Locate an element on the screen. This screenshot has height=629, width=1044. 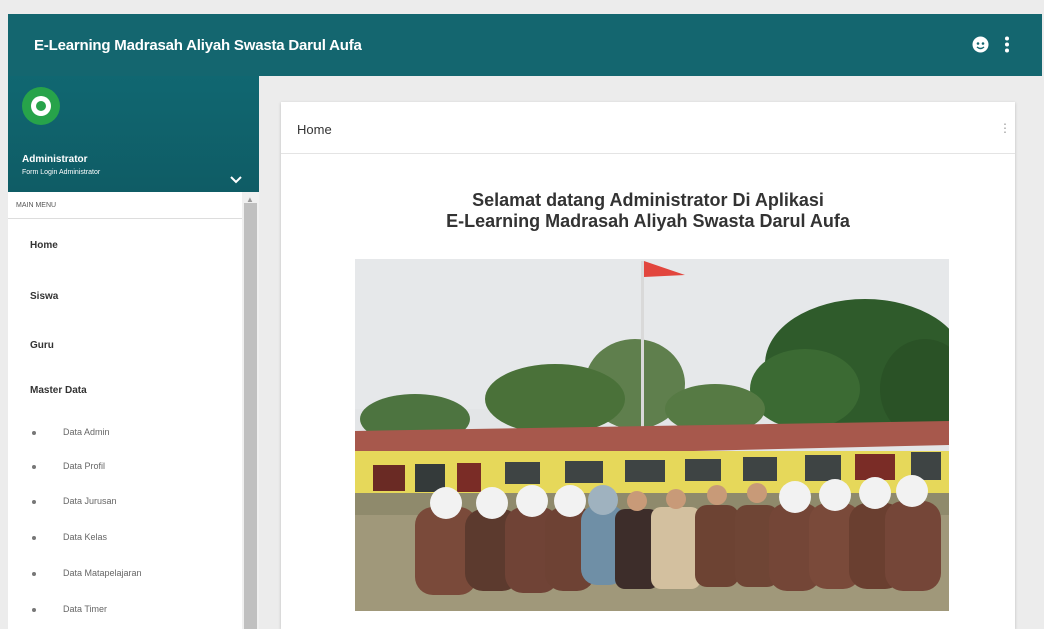
sidebar-item-master-data: Master Data is located at coordinates (58, 390).